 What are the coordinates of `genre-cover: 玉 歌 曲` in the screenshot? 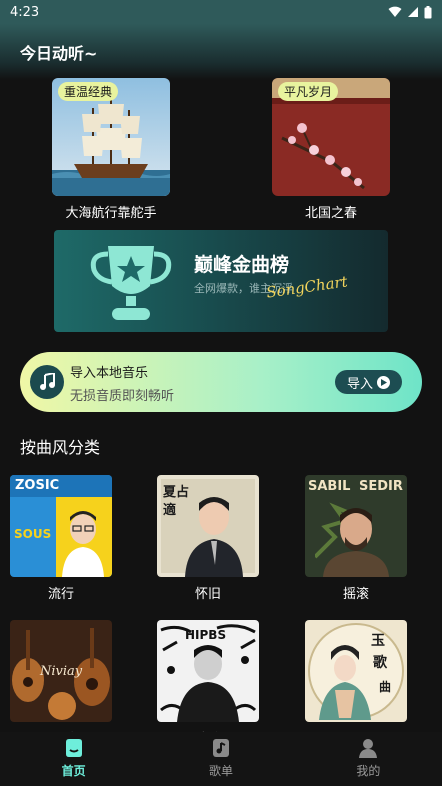 It's located at (356, 671).